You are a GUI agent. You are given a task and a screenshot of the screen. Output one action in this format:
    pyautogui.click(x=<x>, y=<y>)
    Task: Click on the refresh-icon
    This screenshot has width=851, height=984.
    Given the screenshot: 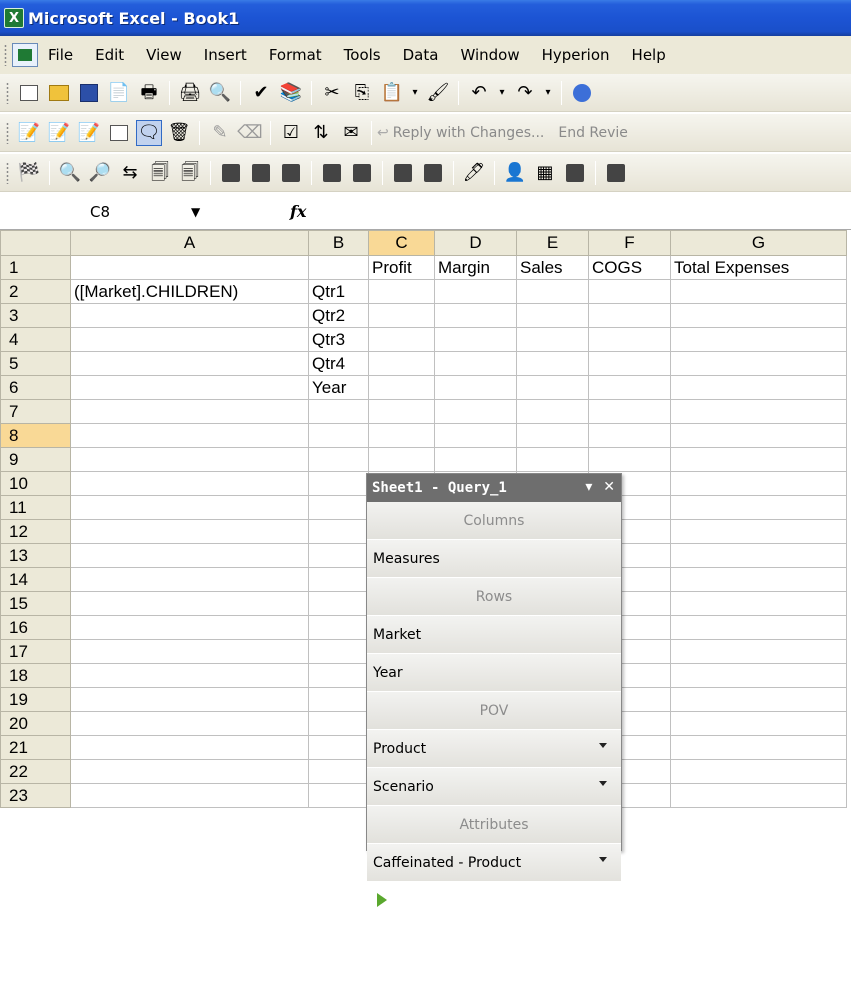 What is the action you would take?
    pyautogui.click(x=291, y=173)
    